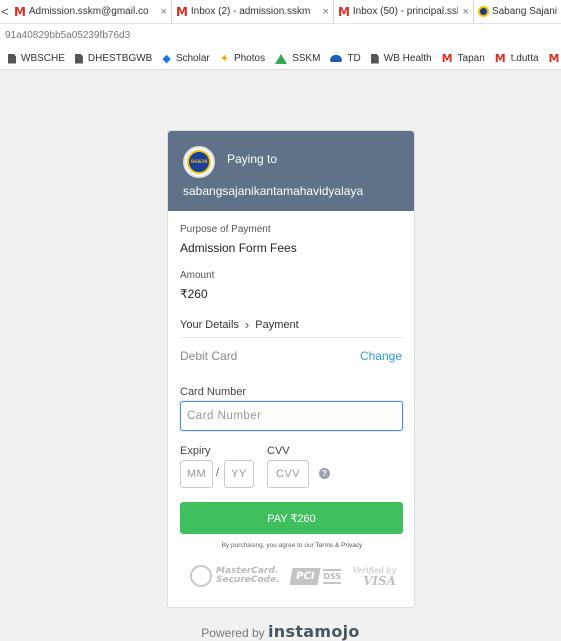 The height and width of the screenshot is (641, 561). I want to click on securecode-text: SecureCode., so click(248, 580).